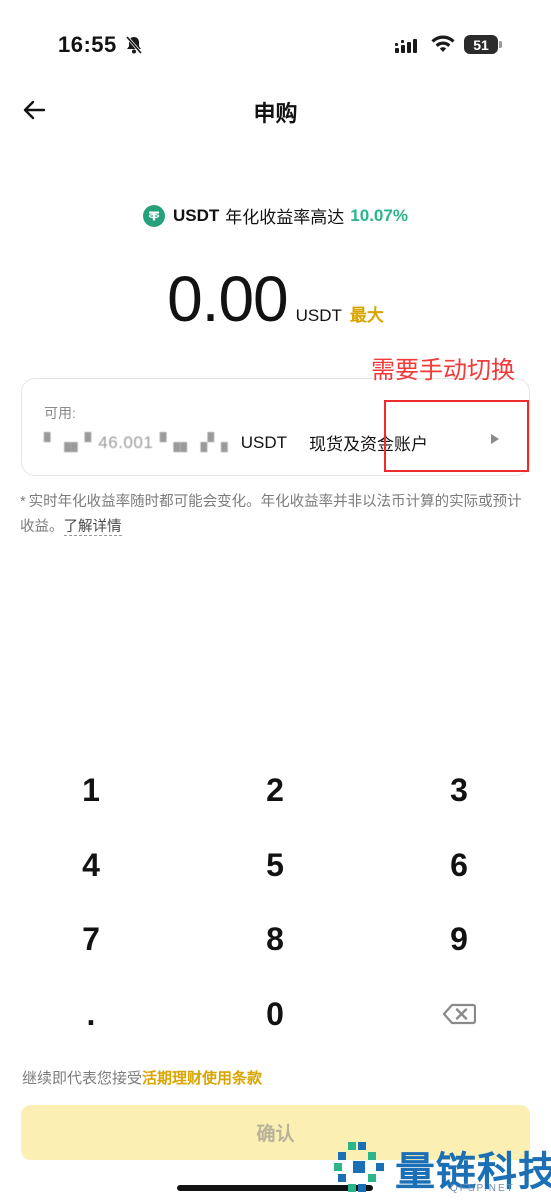 This screenshot has height=1200, width=551. I want to click on key-decimal: ., so click(91, 1014).